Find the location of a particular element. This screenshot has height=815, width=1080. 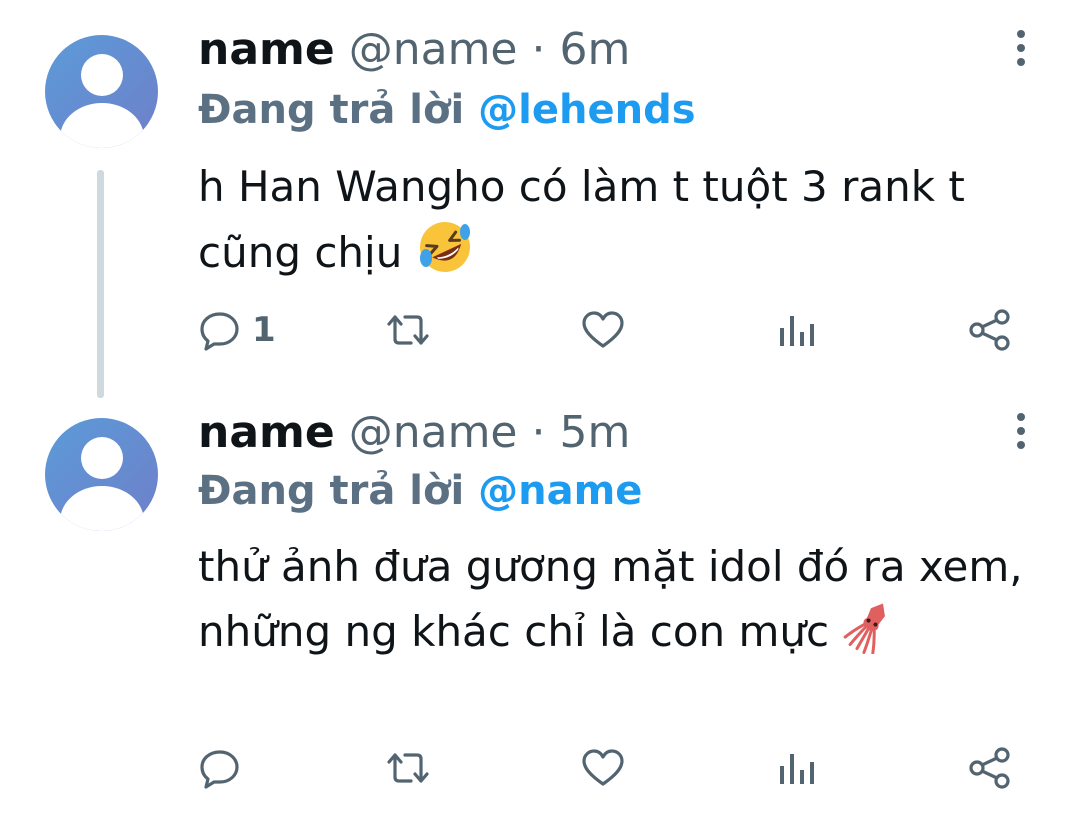

thread-connector-line is located at coordinates (100, 284).